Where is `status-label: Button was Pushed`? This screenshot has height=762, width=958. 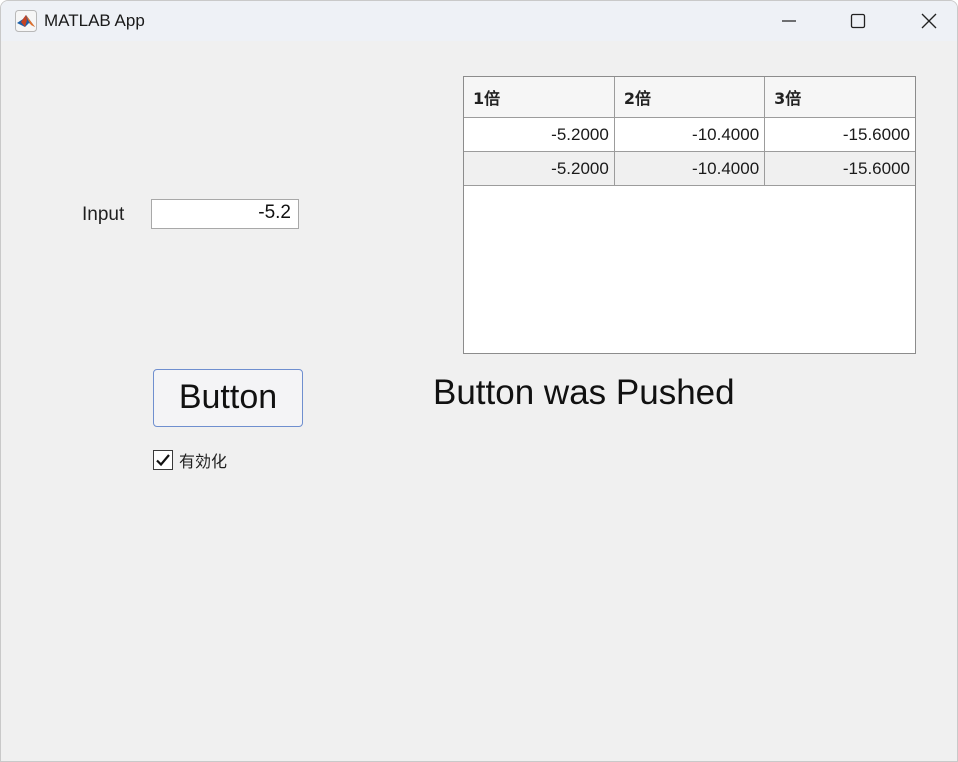 status-label: Button was Pushed is located at coordinates (584, 392).